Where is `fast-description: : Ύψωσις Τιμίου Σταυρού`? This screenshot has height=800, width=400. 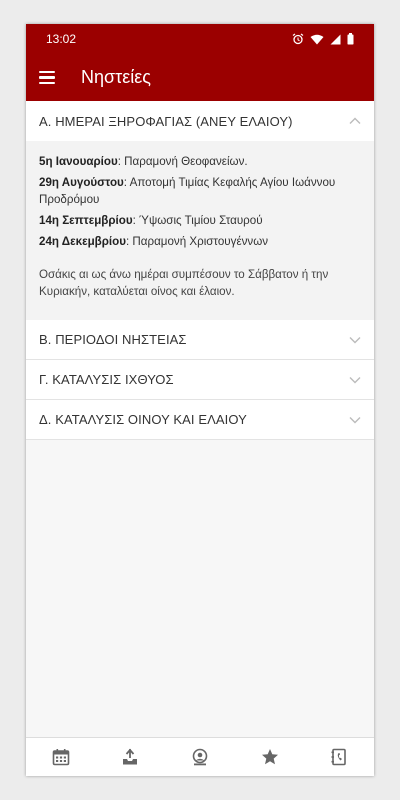 fast-description: : Ύψωσις Τιμίου Σταυρού is located at coordinates (197, 220).